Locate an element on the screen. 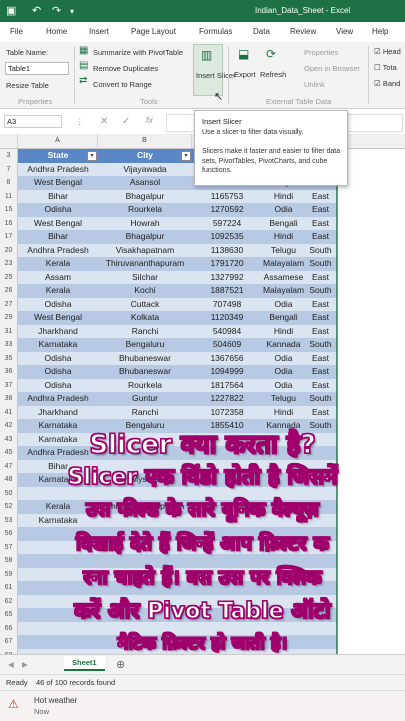  name-box: A3 is located at coordinates (33, 121).